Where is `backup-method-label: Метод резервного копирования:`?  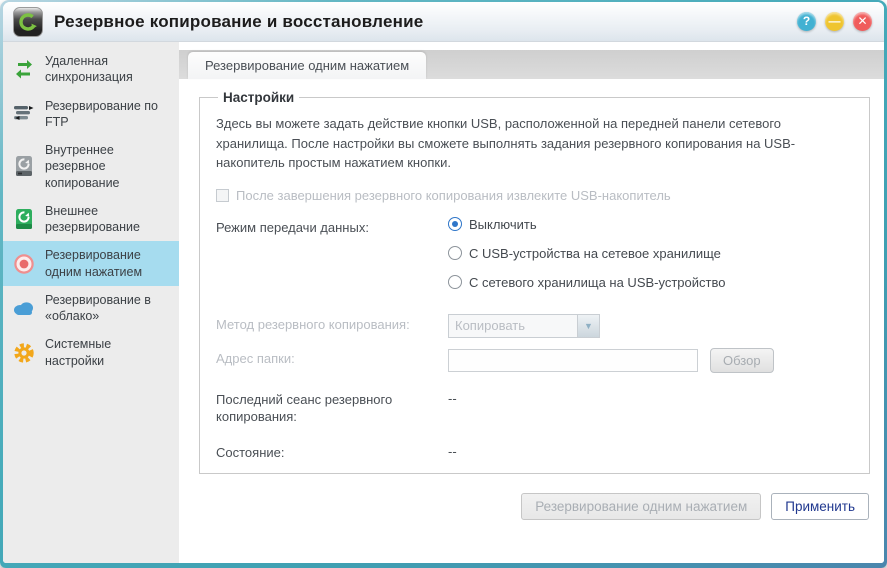
backup-method-label: Метод резервного копирования: is located at coordinates (313, 324).